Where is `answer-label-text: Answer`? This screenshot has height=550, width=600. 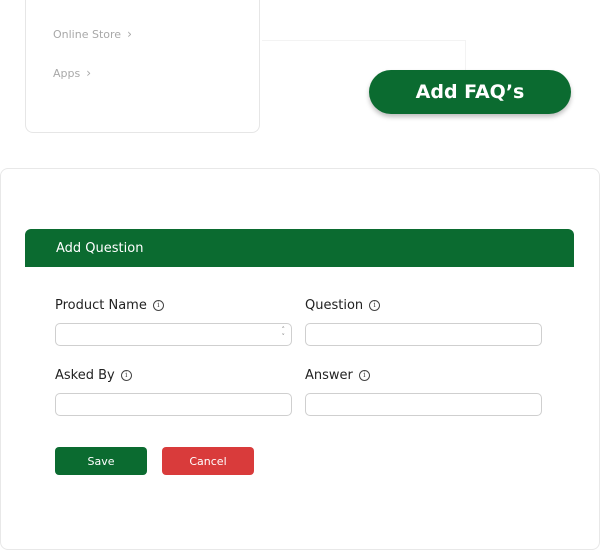
answer-label-text: Answer is located at coordinates (329, 375).